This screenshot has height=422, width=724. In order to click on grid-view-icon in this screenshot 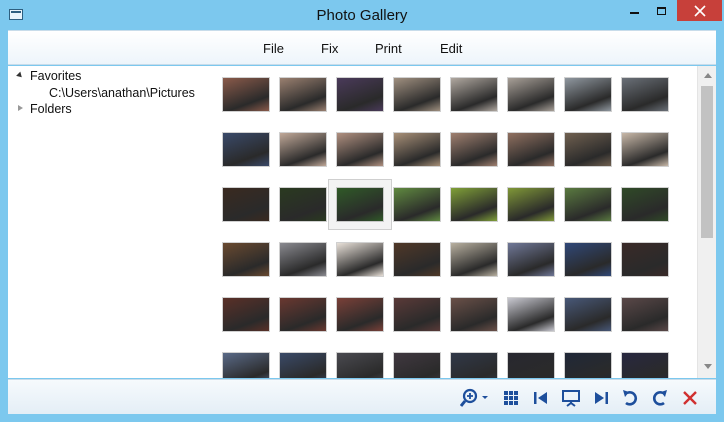, I will do `click(511, 398)`.